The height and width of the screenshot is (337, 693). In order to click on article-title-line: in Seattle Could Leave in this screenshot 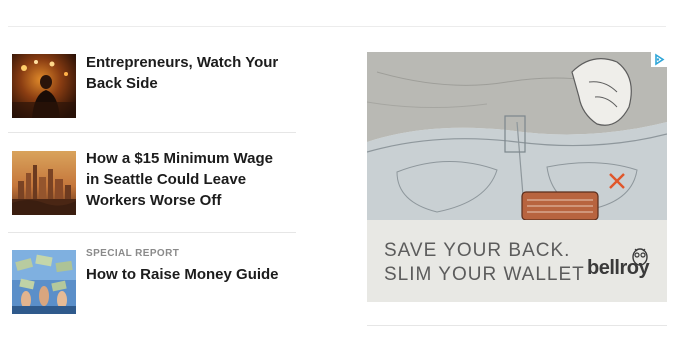, I will do `click(166, 179)`.